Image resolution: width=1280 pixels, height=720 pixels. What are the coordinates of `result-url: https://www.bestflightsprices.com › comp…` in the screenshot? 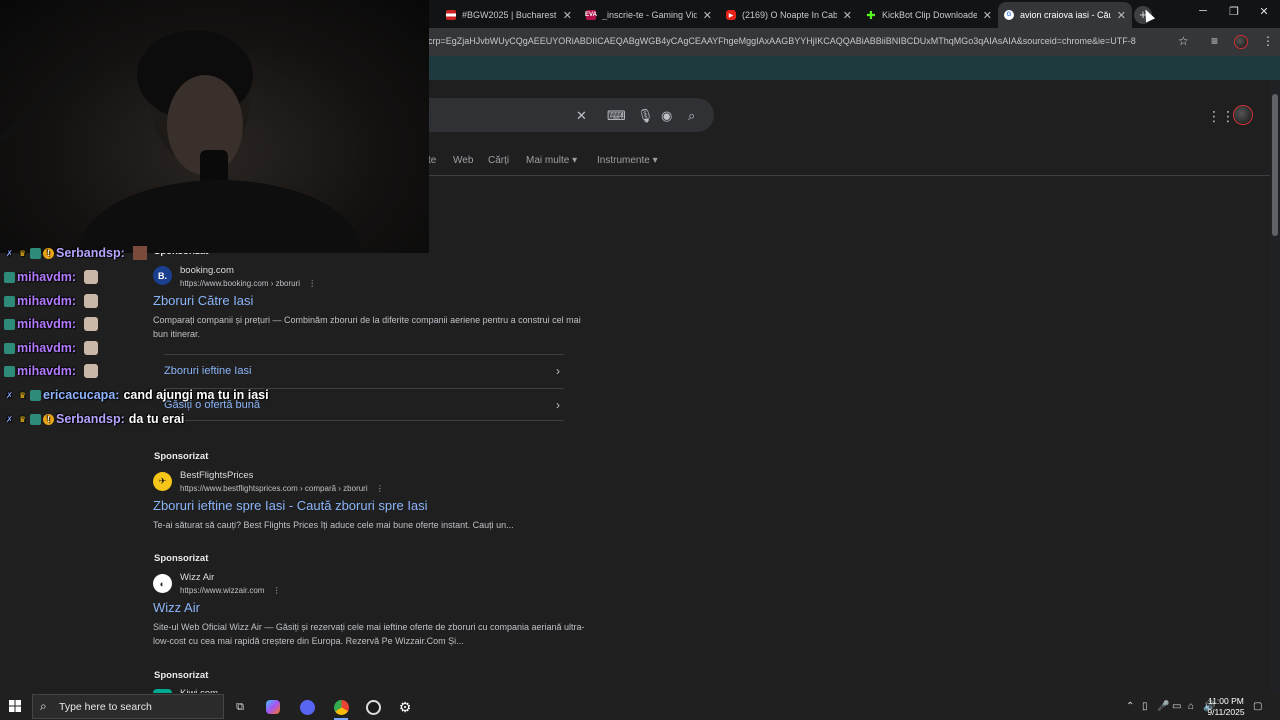 It's located at (282, 488).